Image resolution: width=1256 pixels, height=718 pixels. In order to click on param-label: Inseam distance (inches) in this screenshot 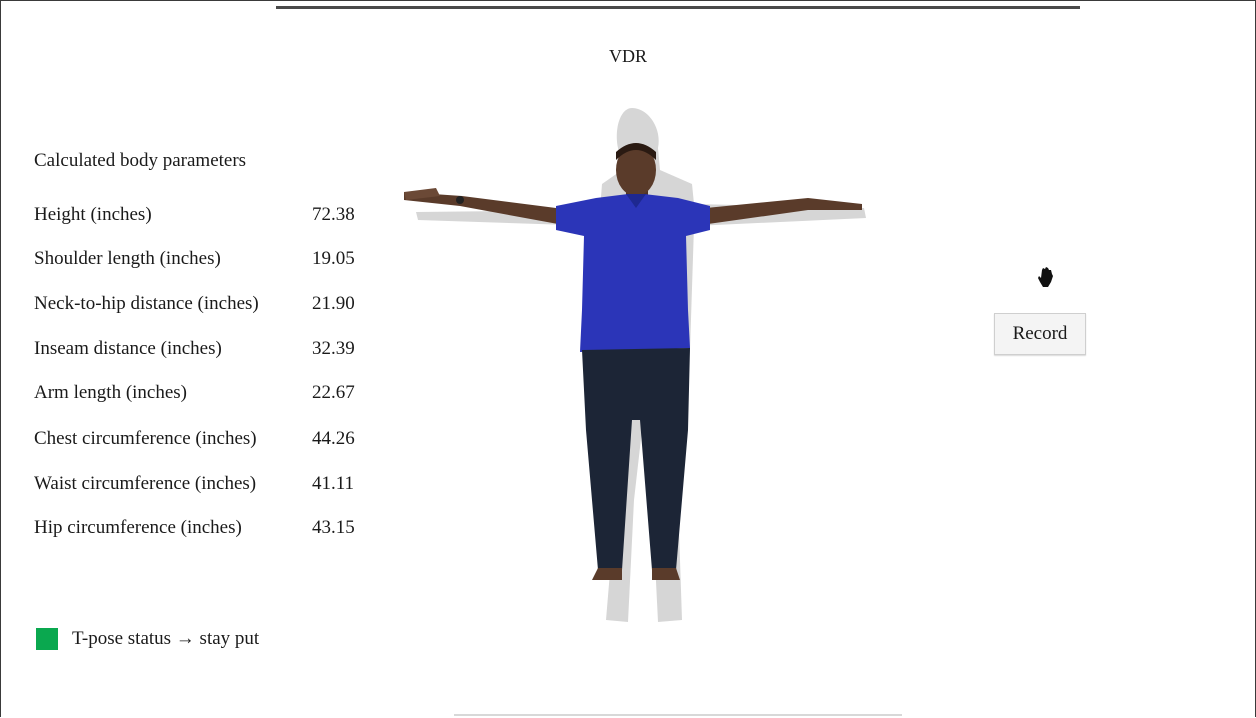, I will do `click(128, 348)`.